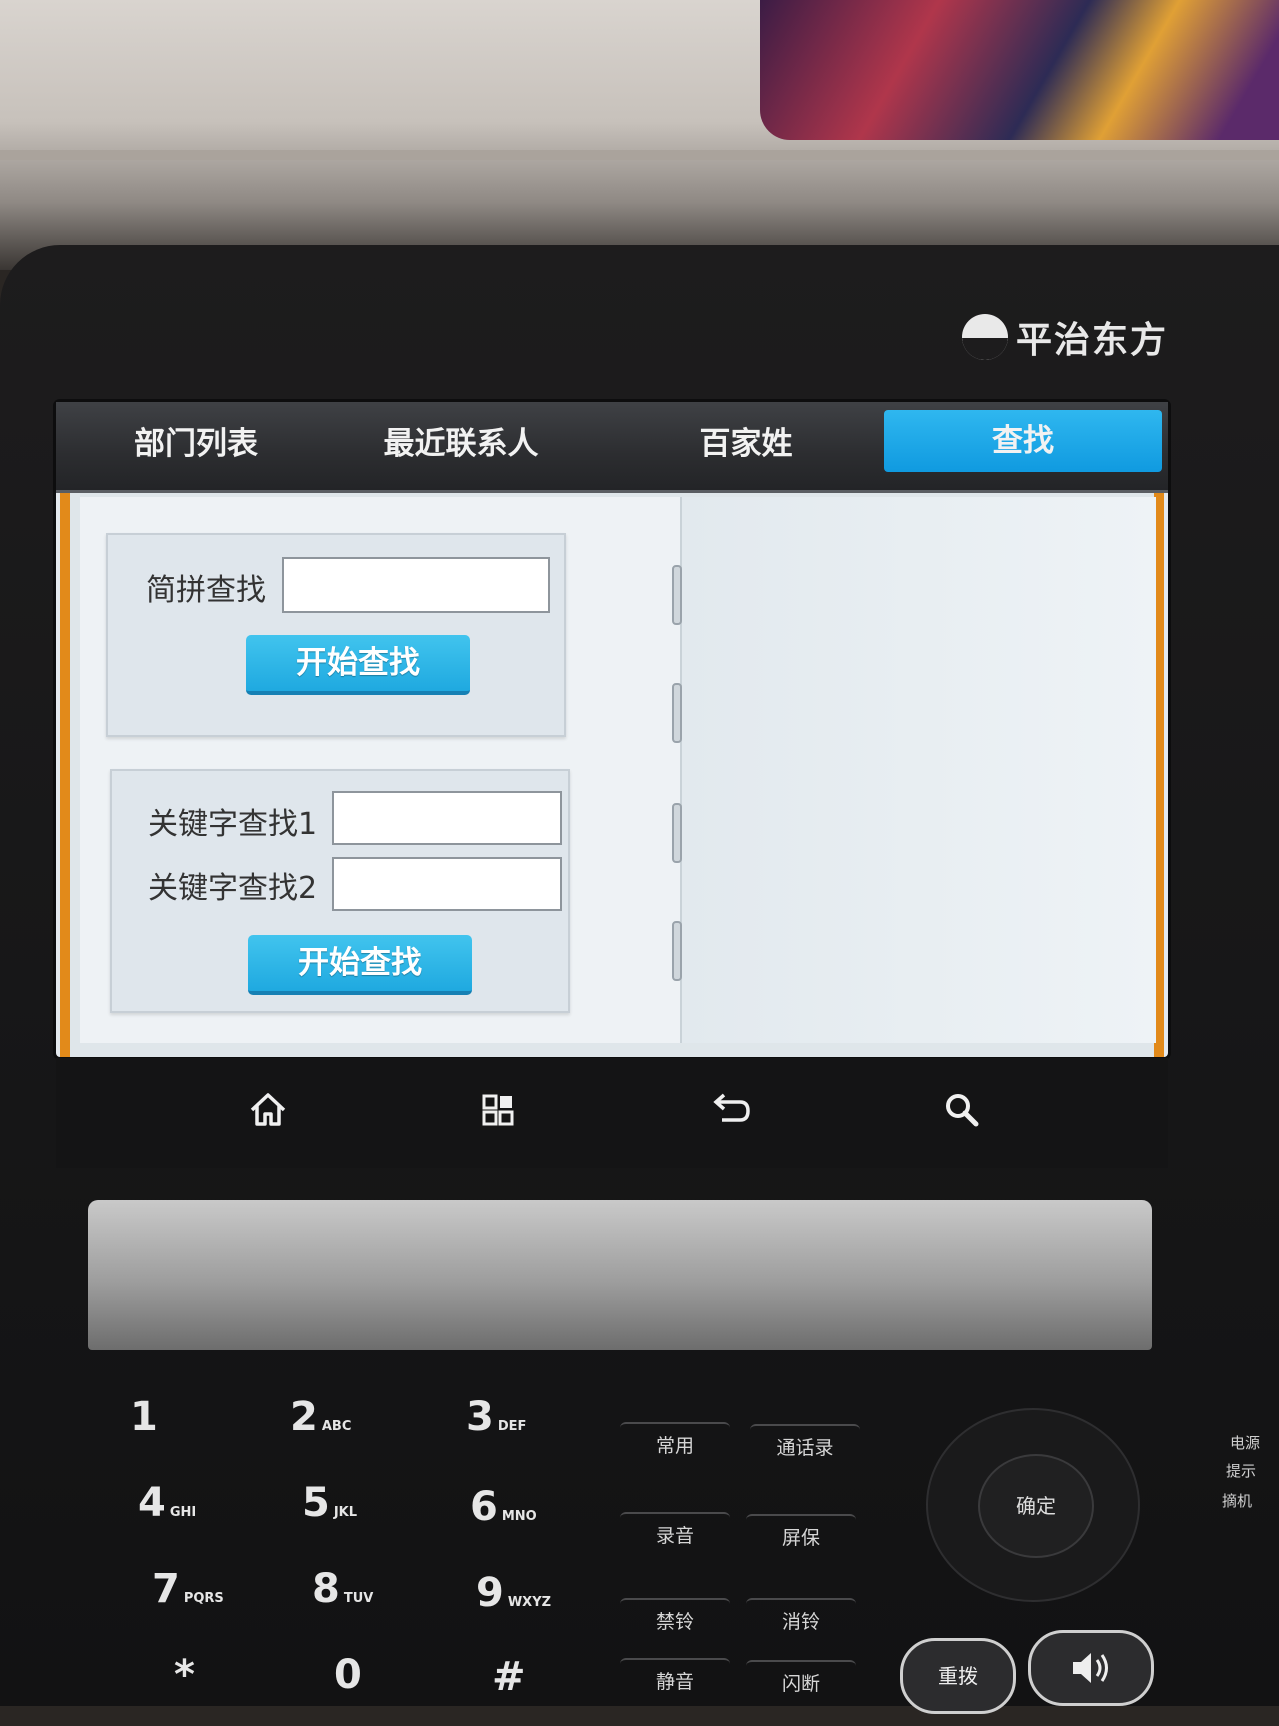  Describe the element at coordinates (268, 1110) in the screenshot. I see `home-icon` at that location.